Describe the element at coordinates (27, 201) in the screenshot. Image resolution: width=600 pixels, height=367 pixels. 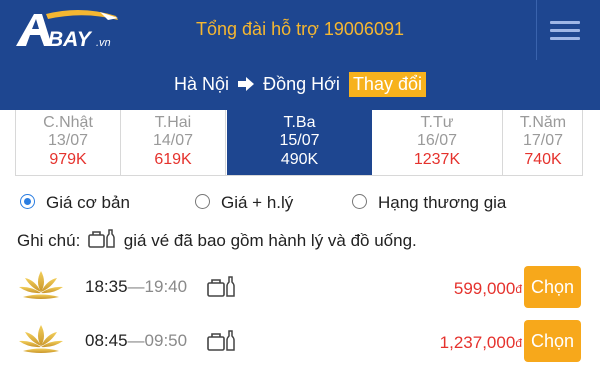
I see `radio-selected` at that location.